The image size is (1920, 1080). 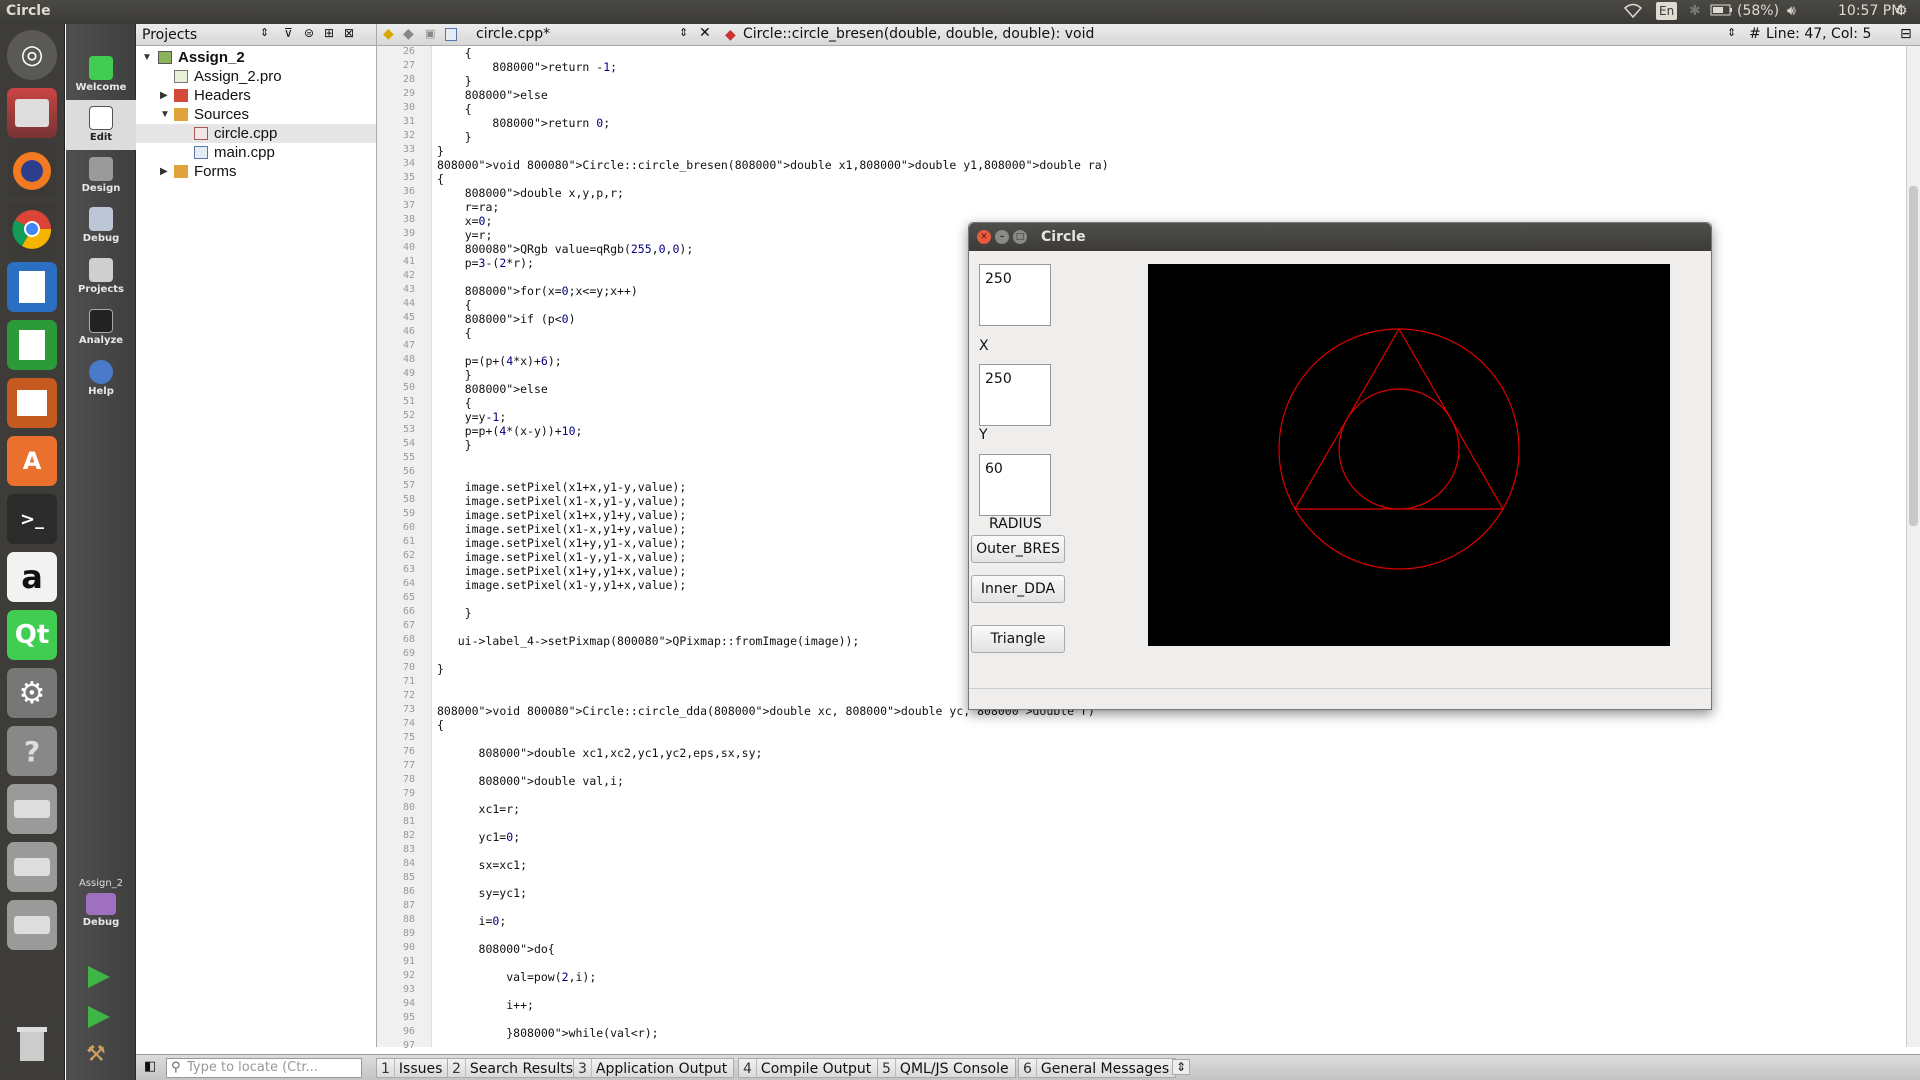 I want to click on close-document-icon: ✕, so click(x=705, y=33).